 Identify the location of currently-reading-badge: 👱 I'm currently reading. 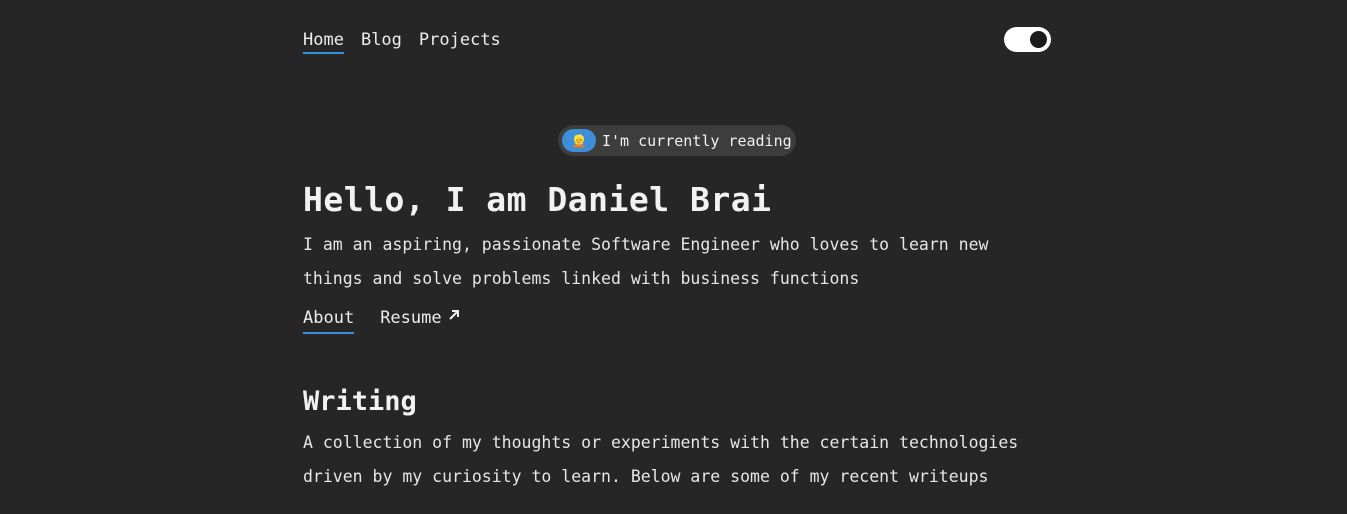
(677, 140).